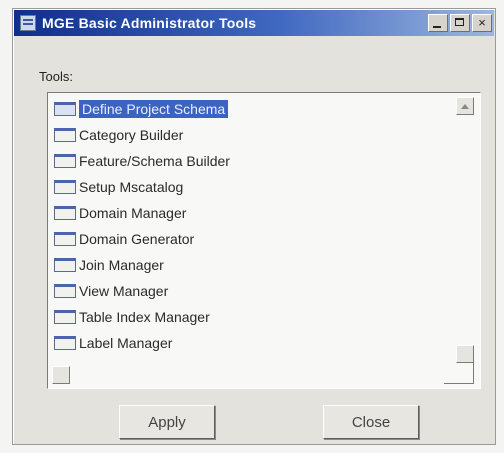  What do you see at coordinates (56, 76) in the screenshot?
I see `tools-label: Tools:` at bounding box center [56, 76].